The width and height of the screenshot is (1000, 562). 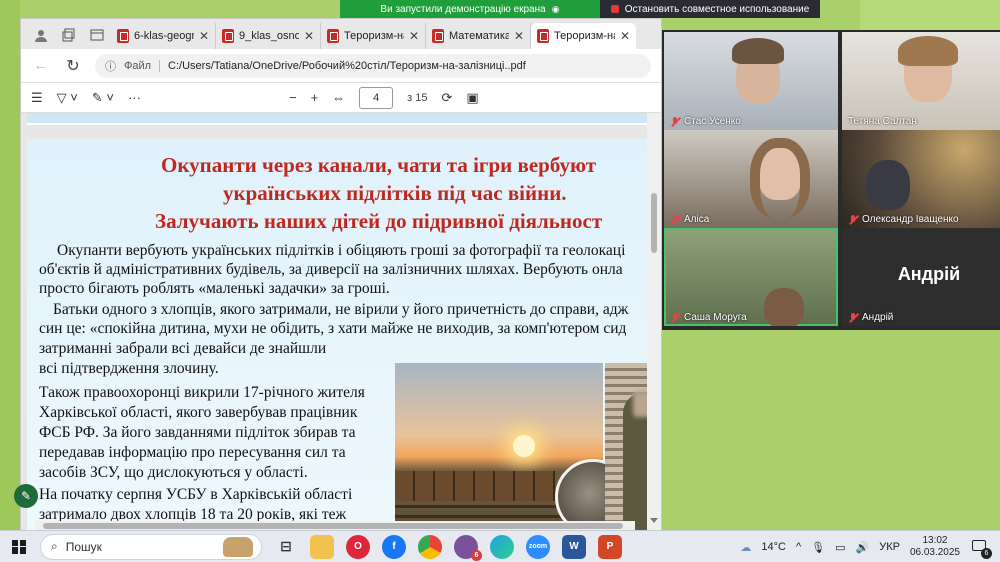 What do you see at coordinates (293, 97) in the screenshot?
I see `zoom-out-button: −` at bounding box center [293, 97].